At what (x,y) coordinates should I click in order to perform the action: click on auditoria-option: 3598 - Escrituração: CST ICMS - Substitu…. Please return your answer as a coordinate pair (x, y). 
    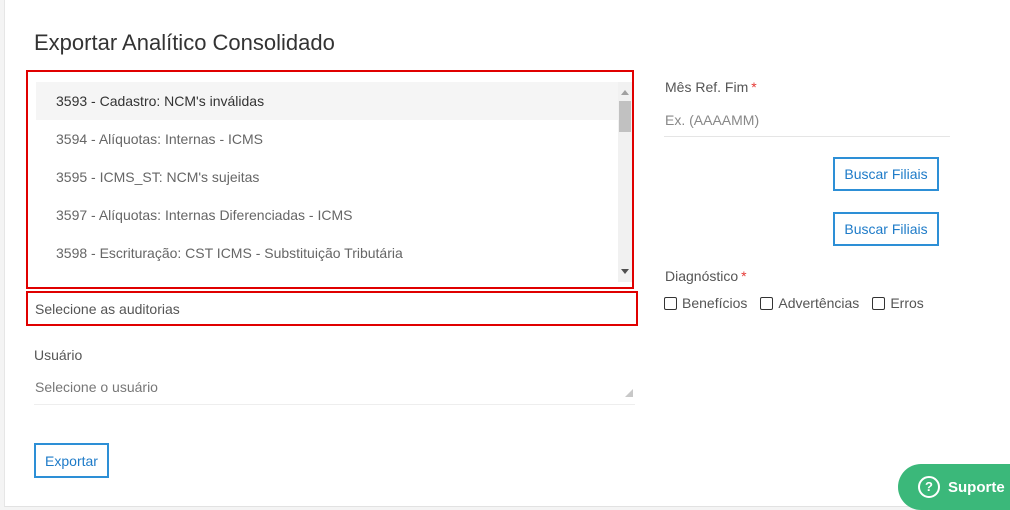
    Looking at the image, I should click on (327, 253).